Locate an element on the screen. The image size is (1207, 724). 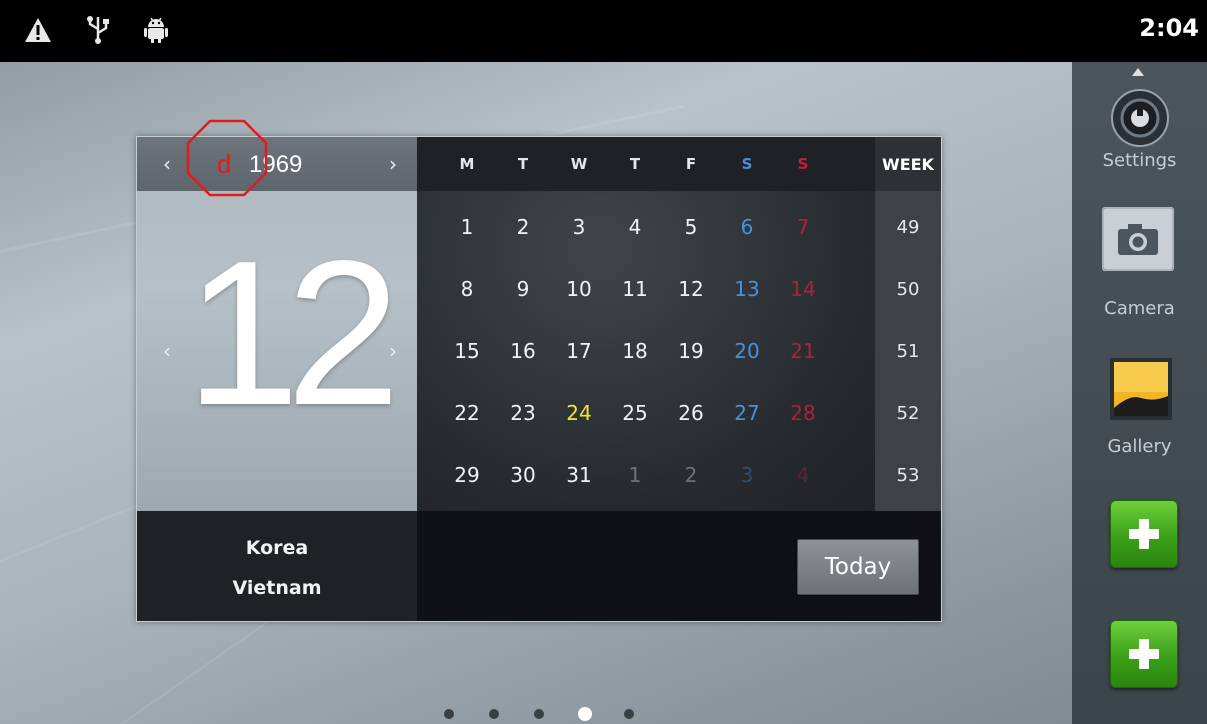
status-bar: 2:04 is located at coordinates (603, 31).